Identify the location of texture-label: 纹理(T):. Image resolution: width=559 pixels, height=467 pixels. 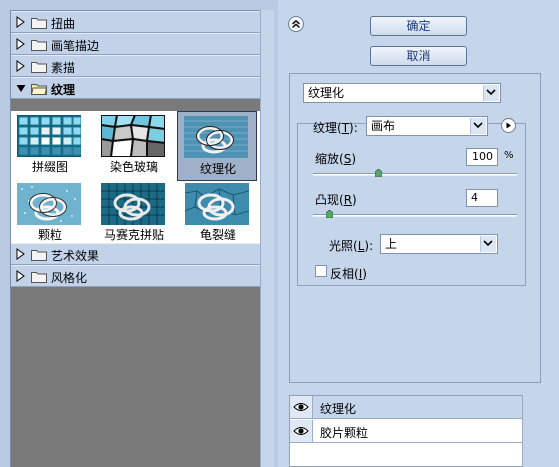
(335, 128).